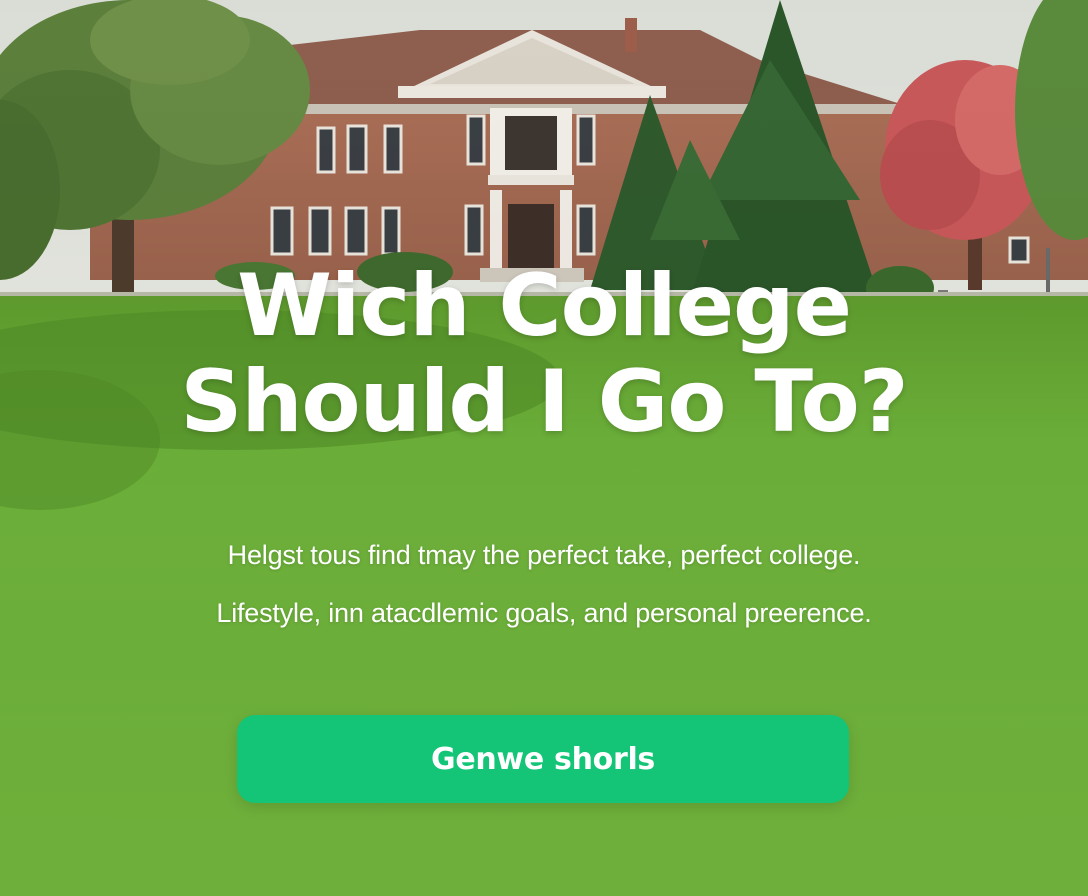 The height and width of the screenshot is (896, 1088). Describe the element at coordinates (543, 759) in the screenshot. I see `get-started-button: Genwe shorls` at that location.